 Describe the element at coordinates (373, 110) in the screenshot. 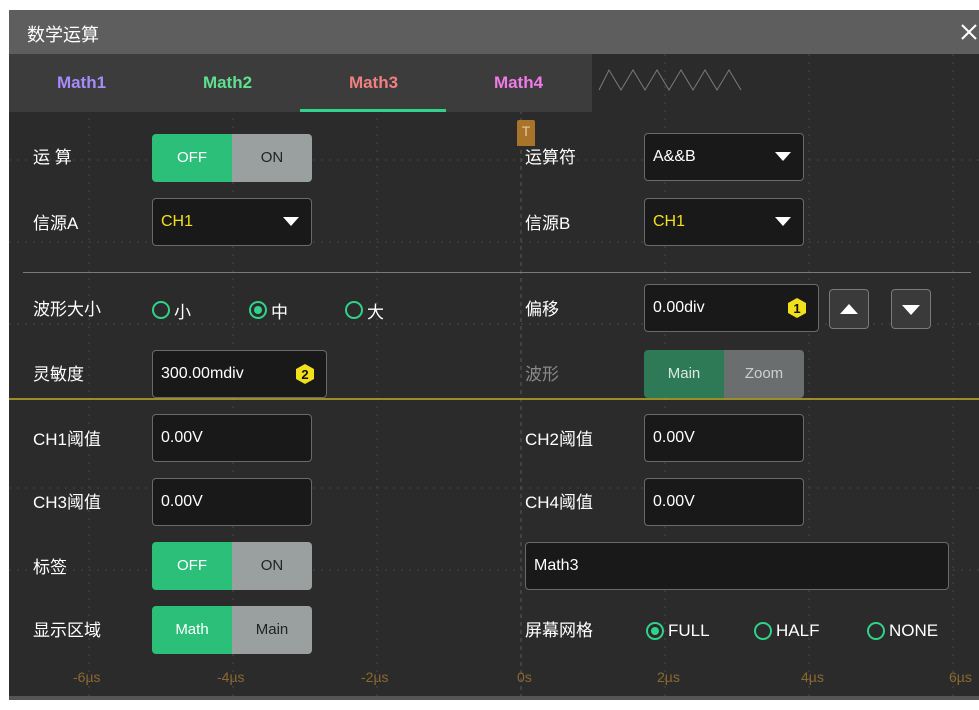

I see `active-tab-indicator` at that location.